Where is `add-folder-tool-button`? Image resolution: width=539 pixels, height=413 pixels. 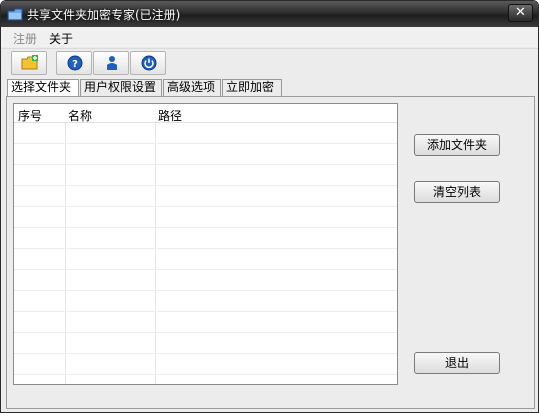
add-folder-tool-button is located at coordinates (29, 63).